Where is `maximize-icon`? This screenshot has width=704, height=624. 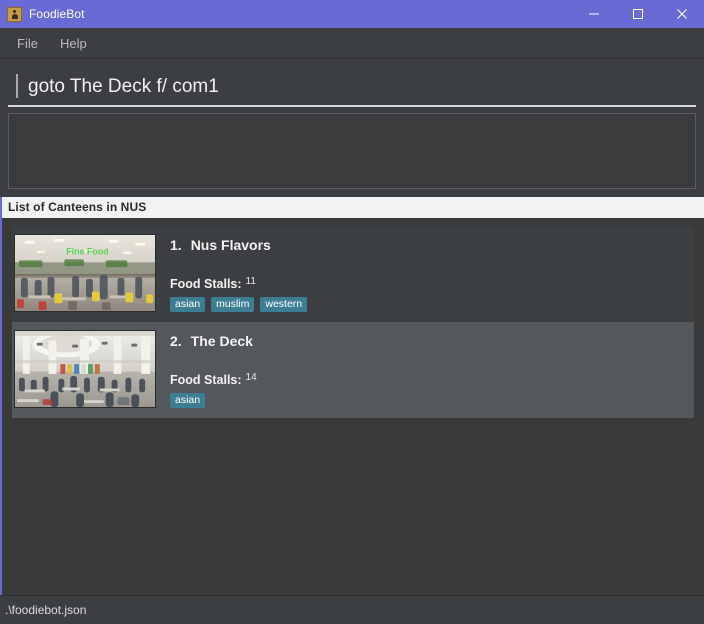
maximize-icon is located at coordinates (638, 14).